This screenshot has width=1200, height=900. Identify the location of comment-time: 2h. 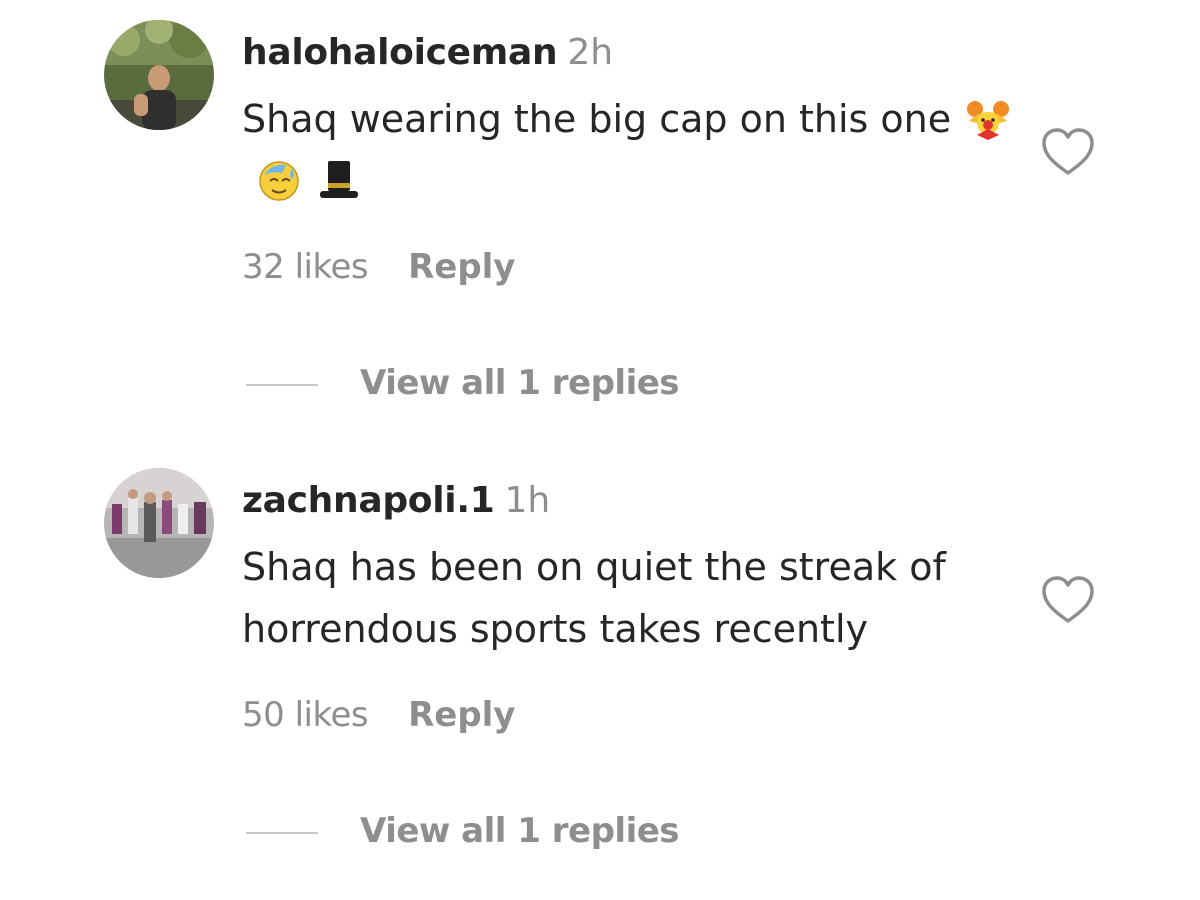
(590, 52).